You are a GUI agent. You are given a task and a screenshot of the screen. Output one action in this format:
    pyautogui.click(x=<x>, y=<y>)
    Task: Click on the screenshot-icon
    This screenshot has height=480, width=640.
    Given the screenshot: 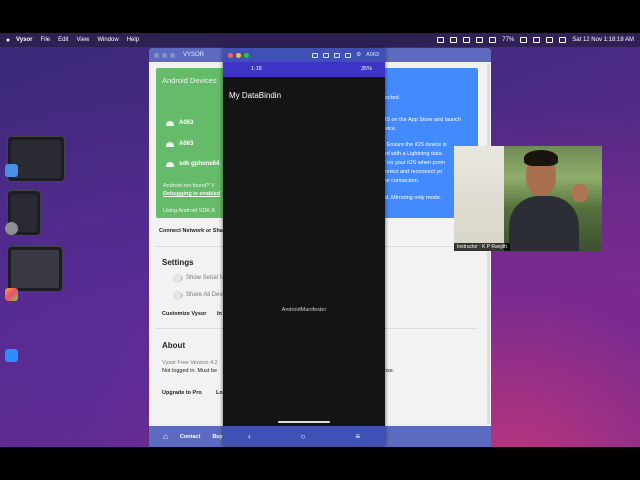 What is the action you would take?
    pyautogui.click(x=315, y=55)
    